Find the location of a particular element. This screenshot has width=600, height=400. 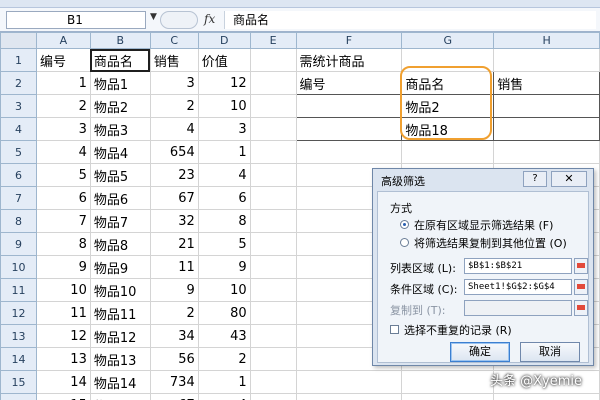

cell: 7 is located at coordinates (63, 221).